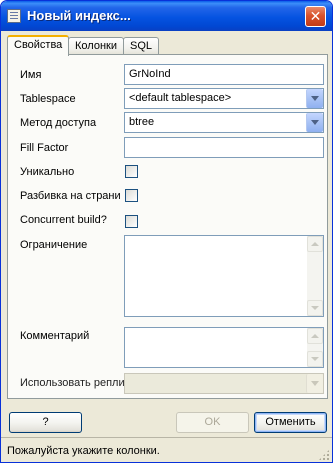  I want to click on tab-columns: Колонки, so click(96, 46).